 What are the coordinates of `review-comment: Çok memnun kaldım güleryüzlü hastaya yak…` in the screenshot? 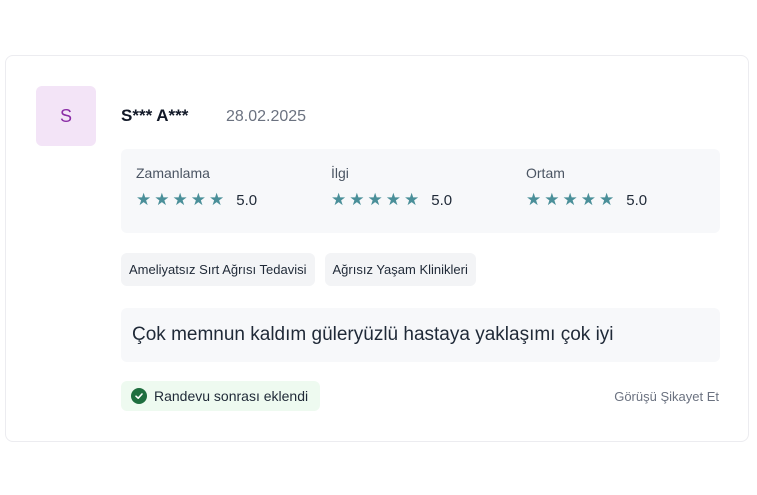 It's located at (420, 335).